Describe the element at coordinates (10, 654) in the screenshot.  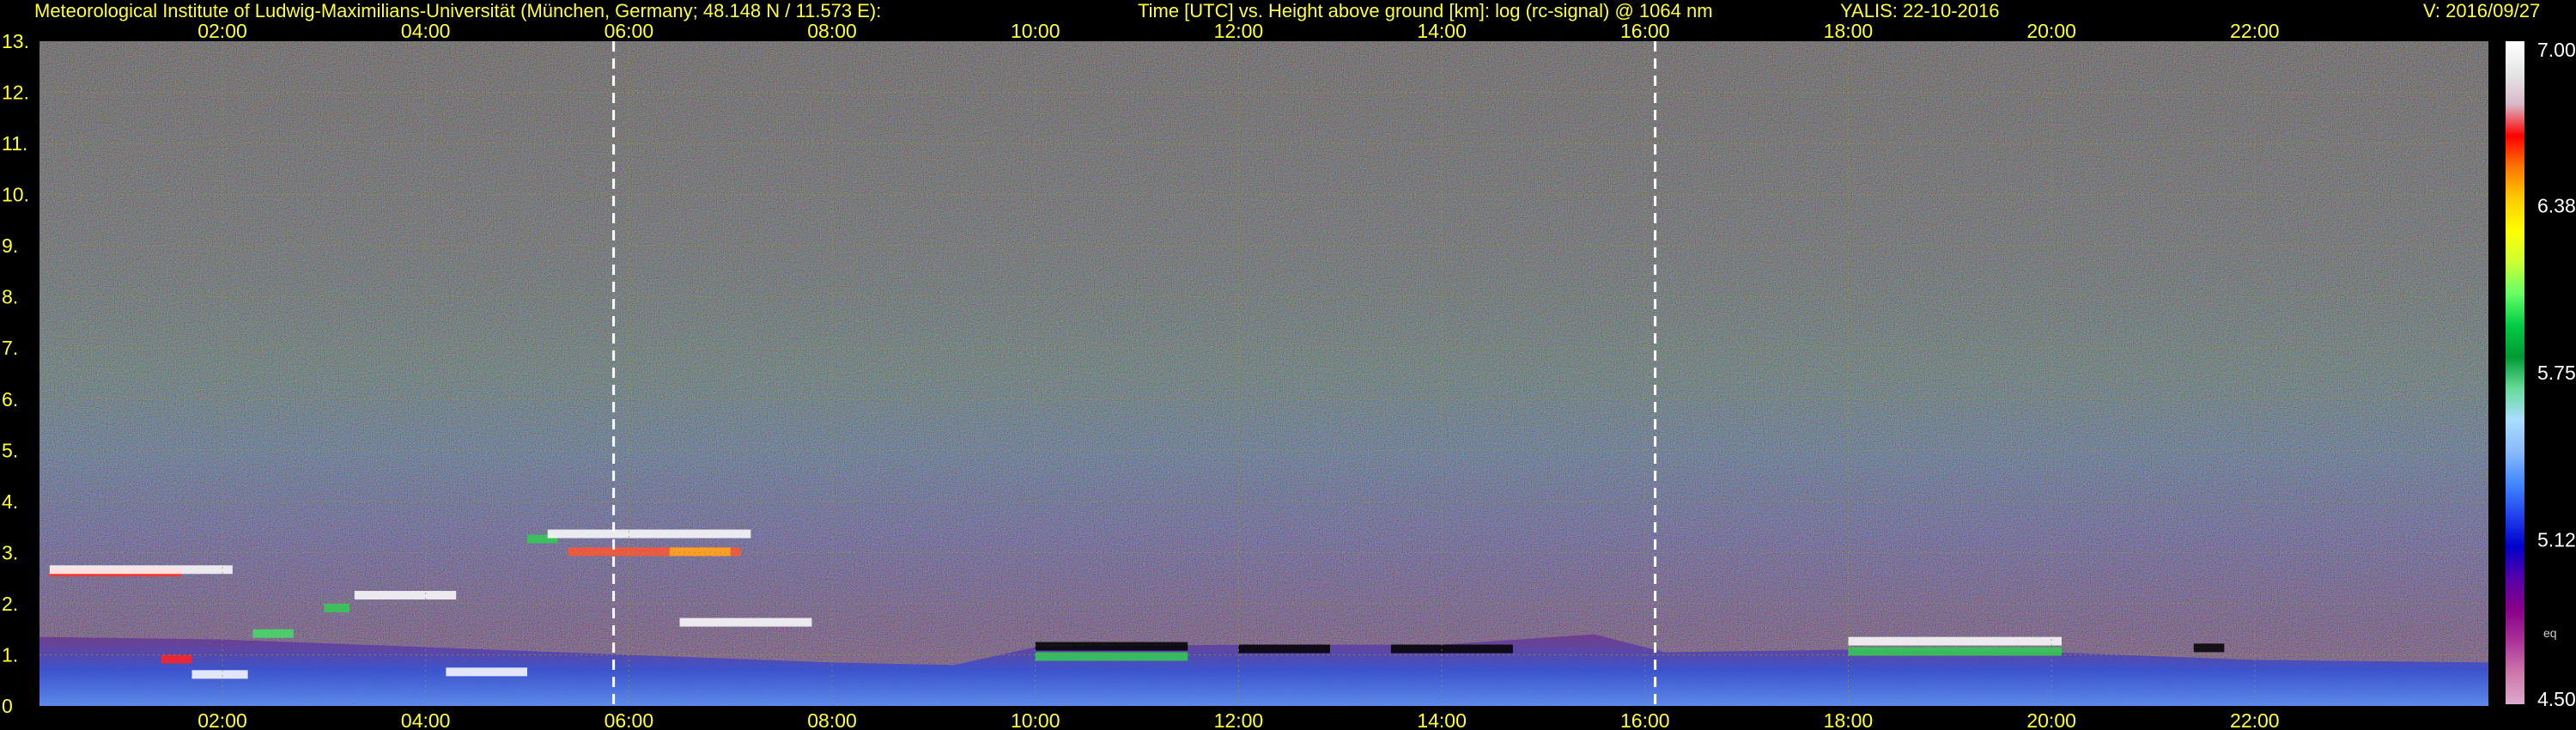
I see `y-tick-label: 1.` at that location.